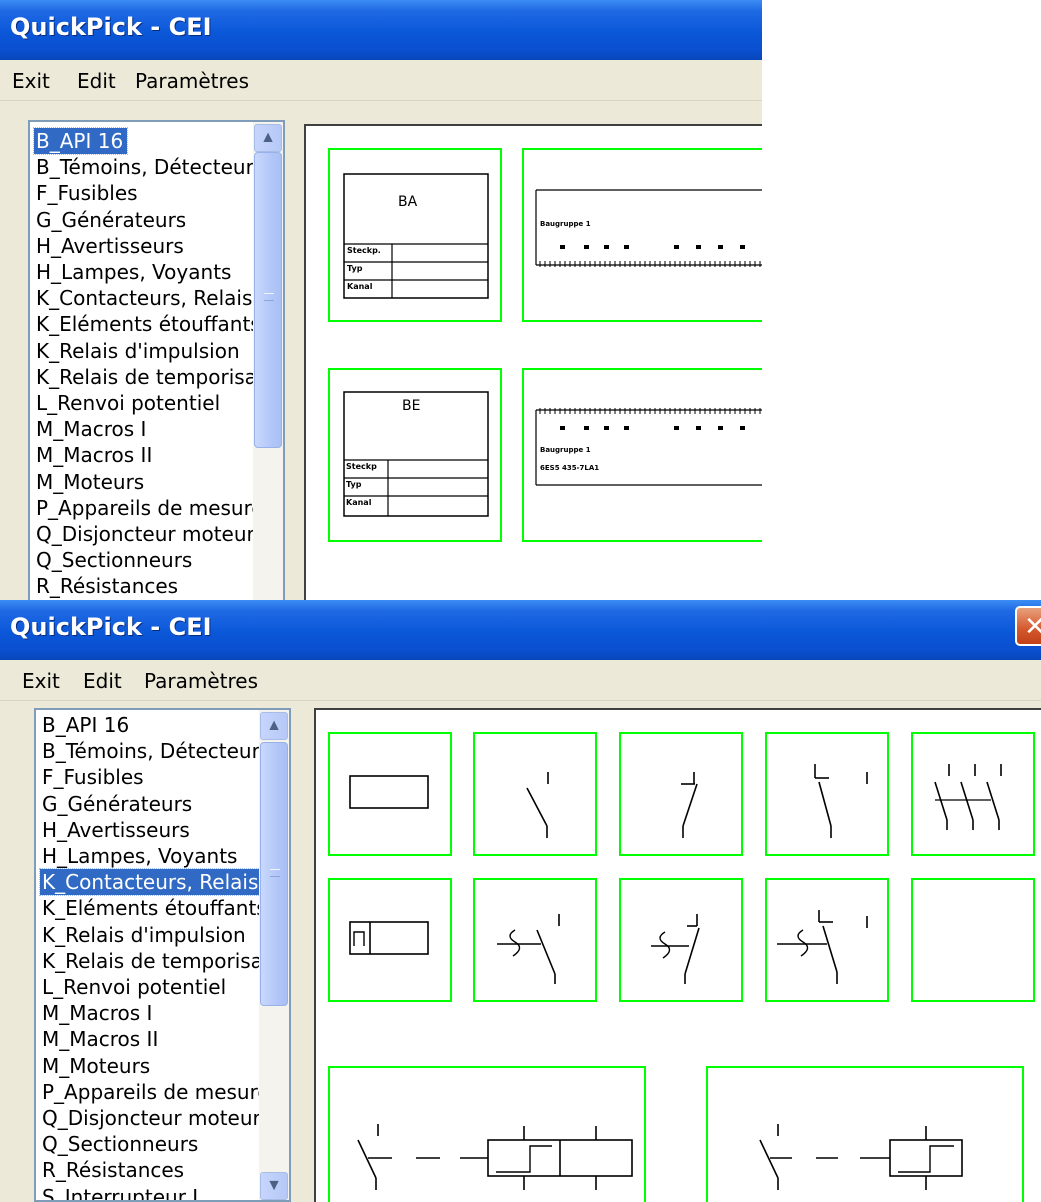 This screenshot has height=1202, width=1041. Describe the element at coordinates (360, 286) in the screenshot. I see `ba-row-kanal: Kanal` at that location.